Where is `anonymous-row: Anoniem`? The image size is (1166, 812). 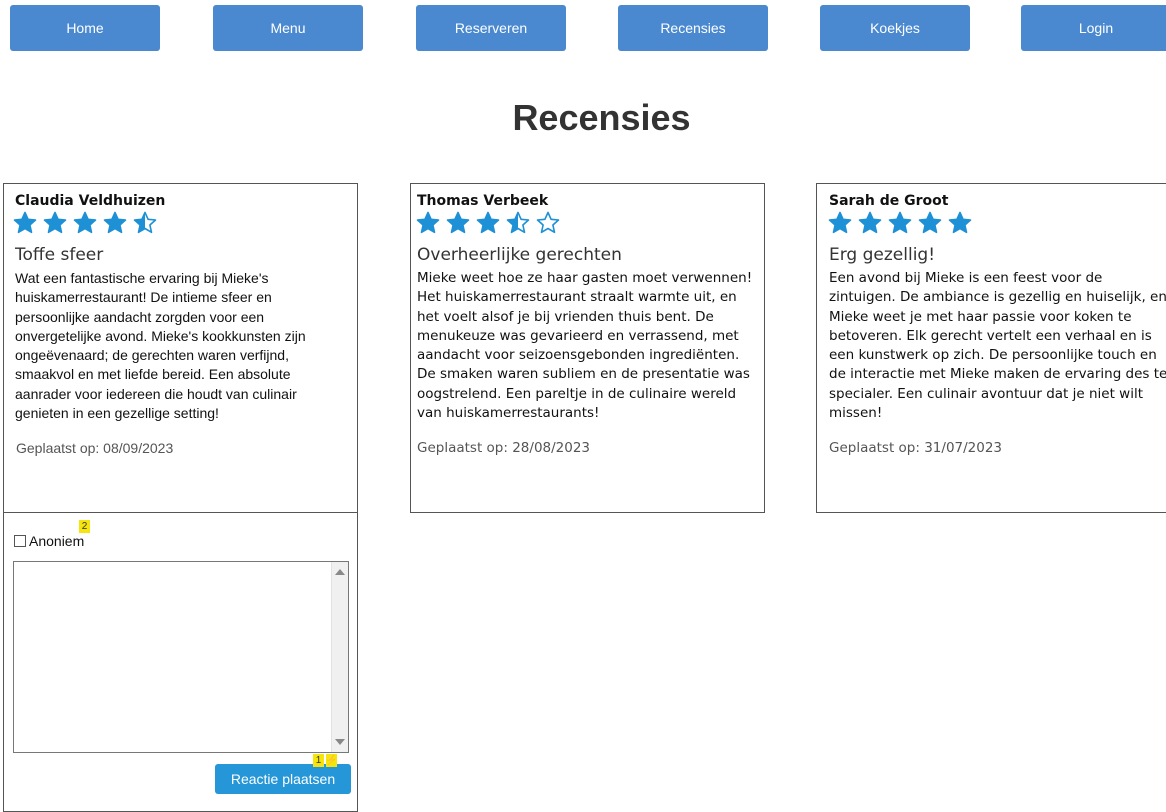 anonymous-row: Anoniem is located at coordinates (49, 541).